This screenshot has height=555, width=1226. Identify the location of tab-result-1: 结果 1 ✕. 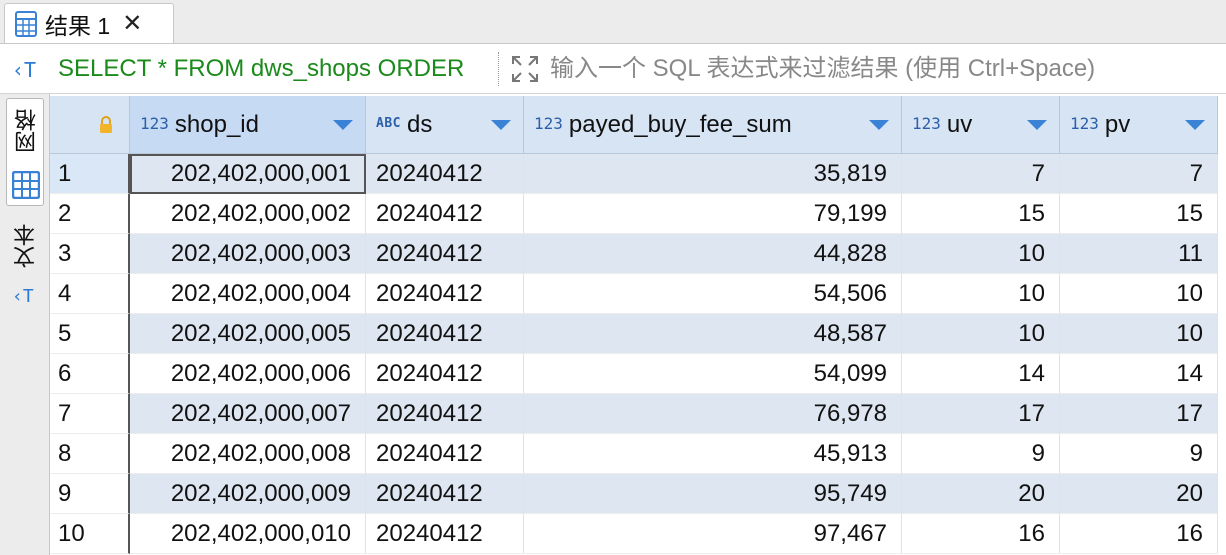
(89, 23).